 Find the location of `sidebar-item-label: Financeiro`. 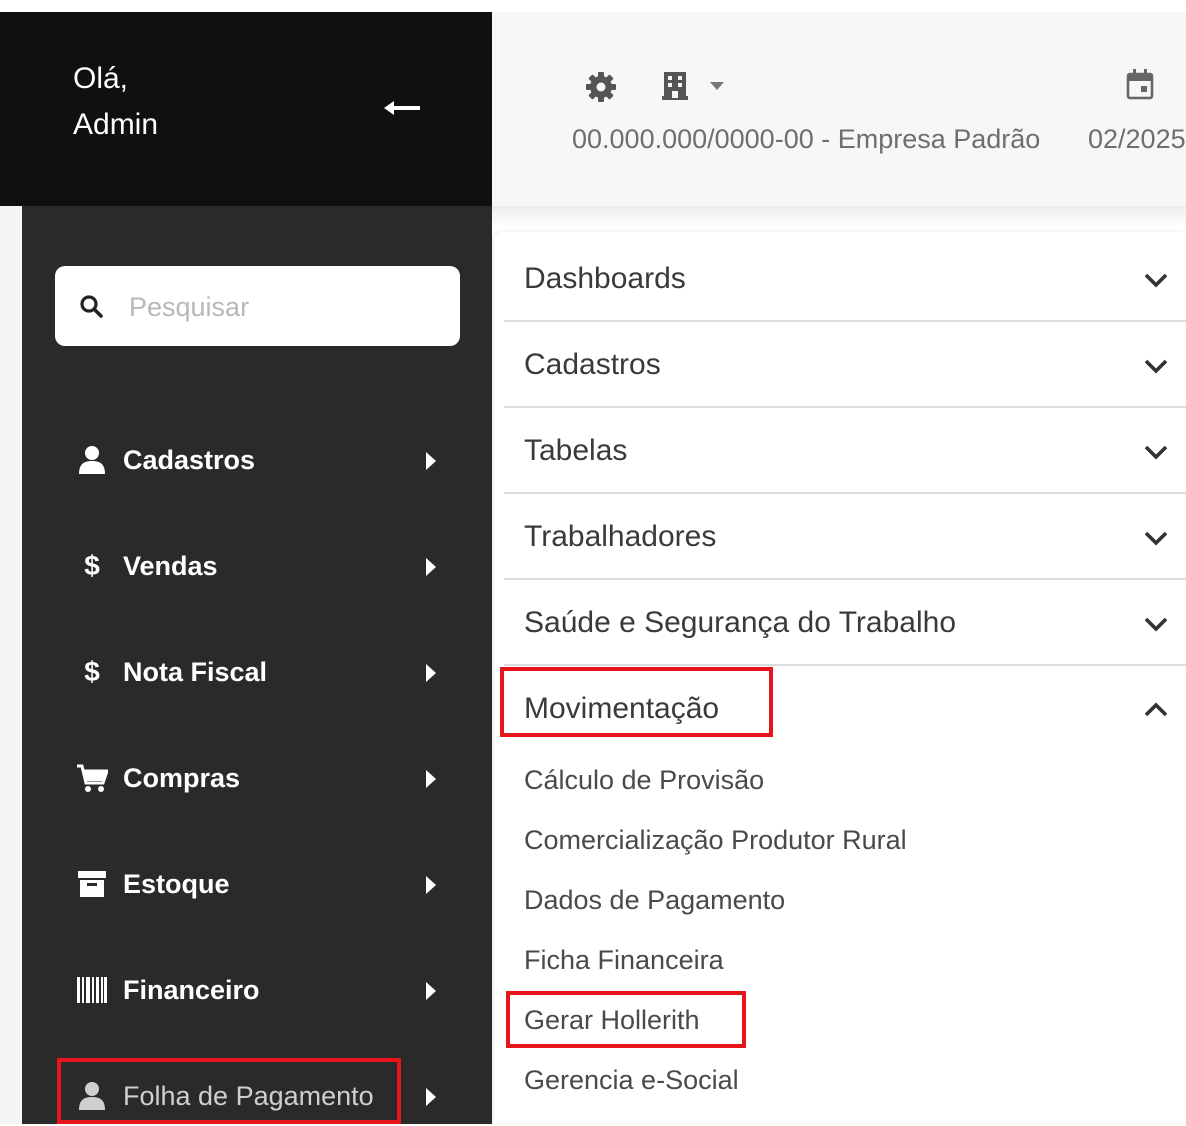

sidebar-item-label: Financeiro is located at coordinates (191, 990).